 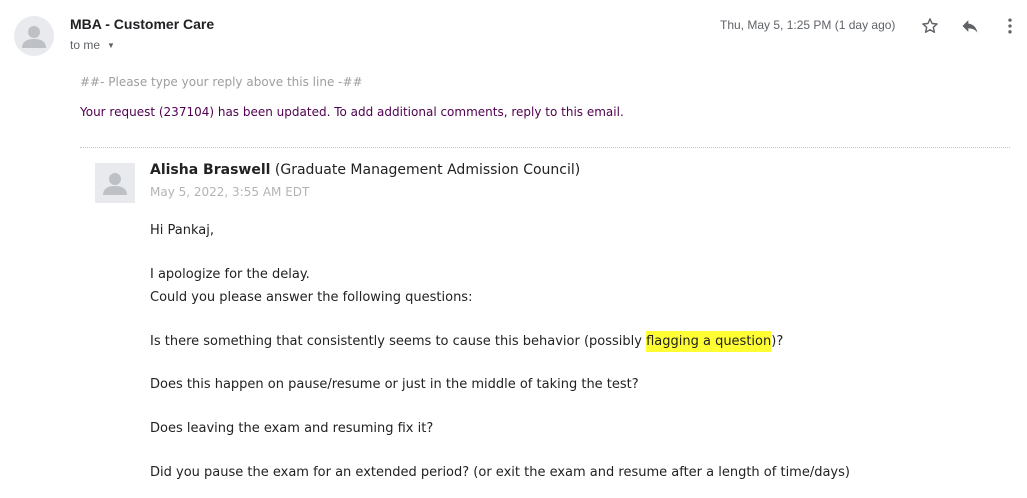 What do you see at coordinates (545, 147) in the screenshot?
I see `quoted-divider` at bounding box center [545, 147].